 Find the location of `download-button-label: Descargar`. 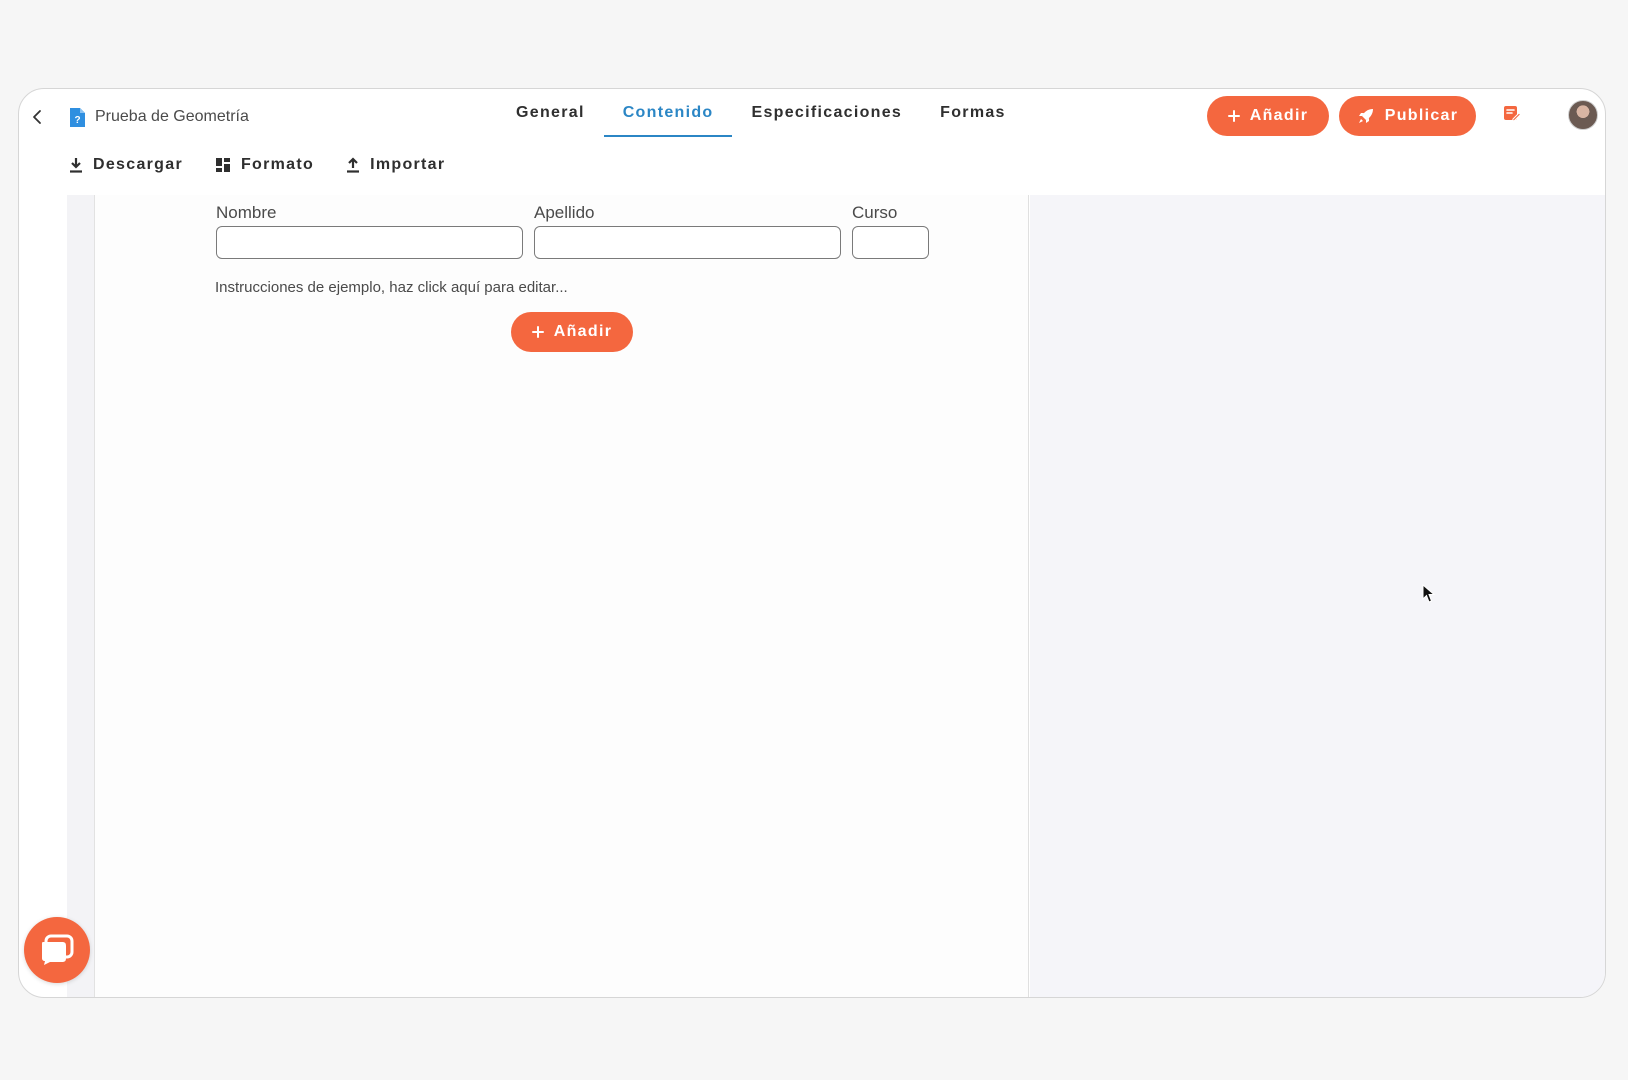

download-button-label: Descargar is located at coordinates (138, 164).